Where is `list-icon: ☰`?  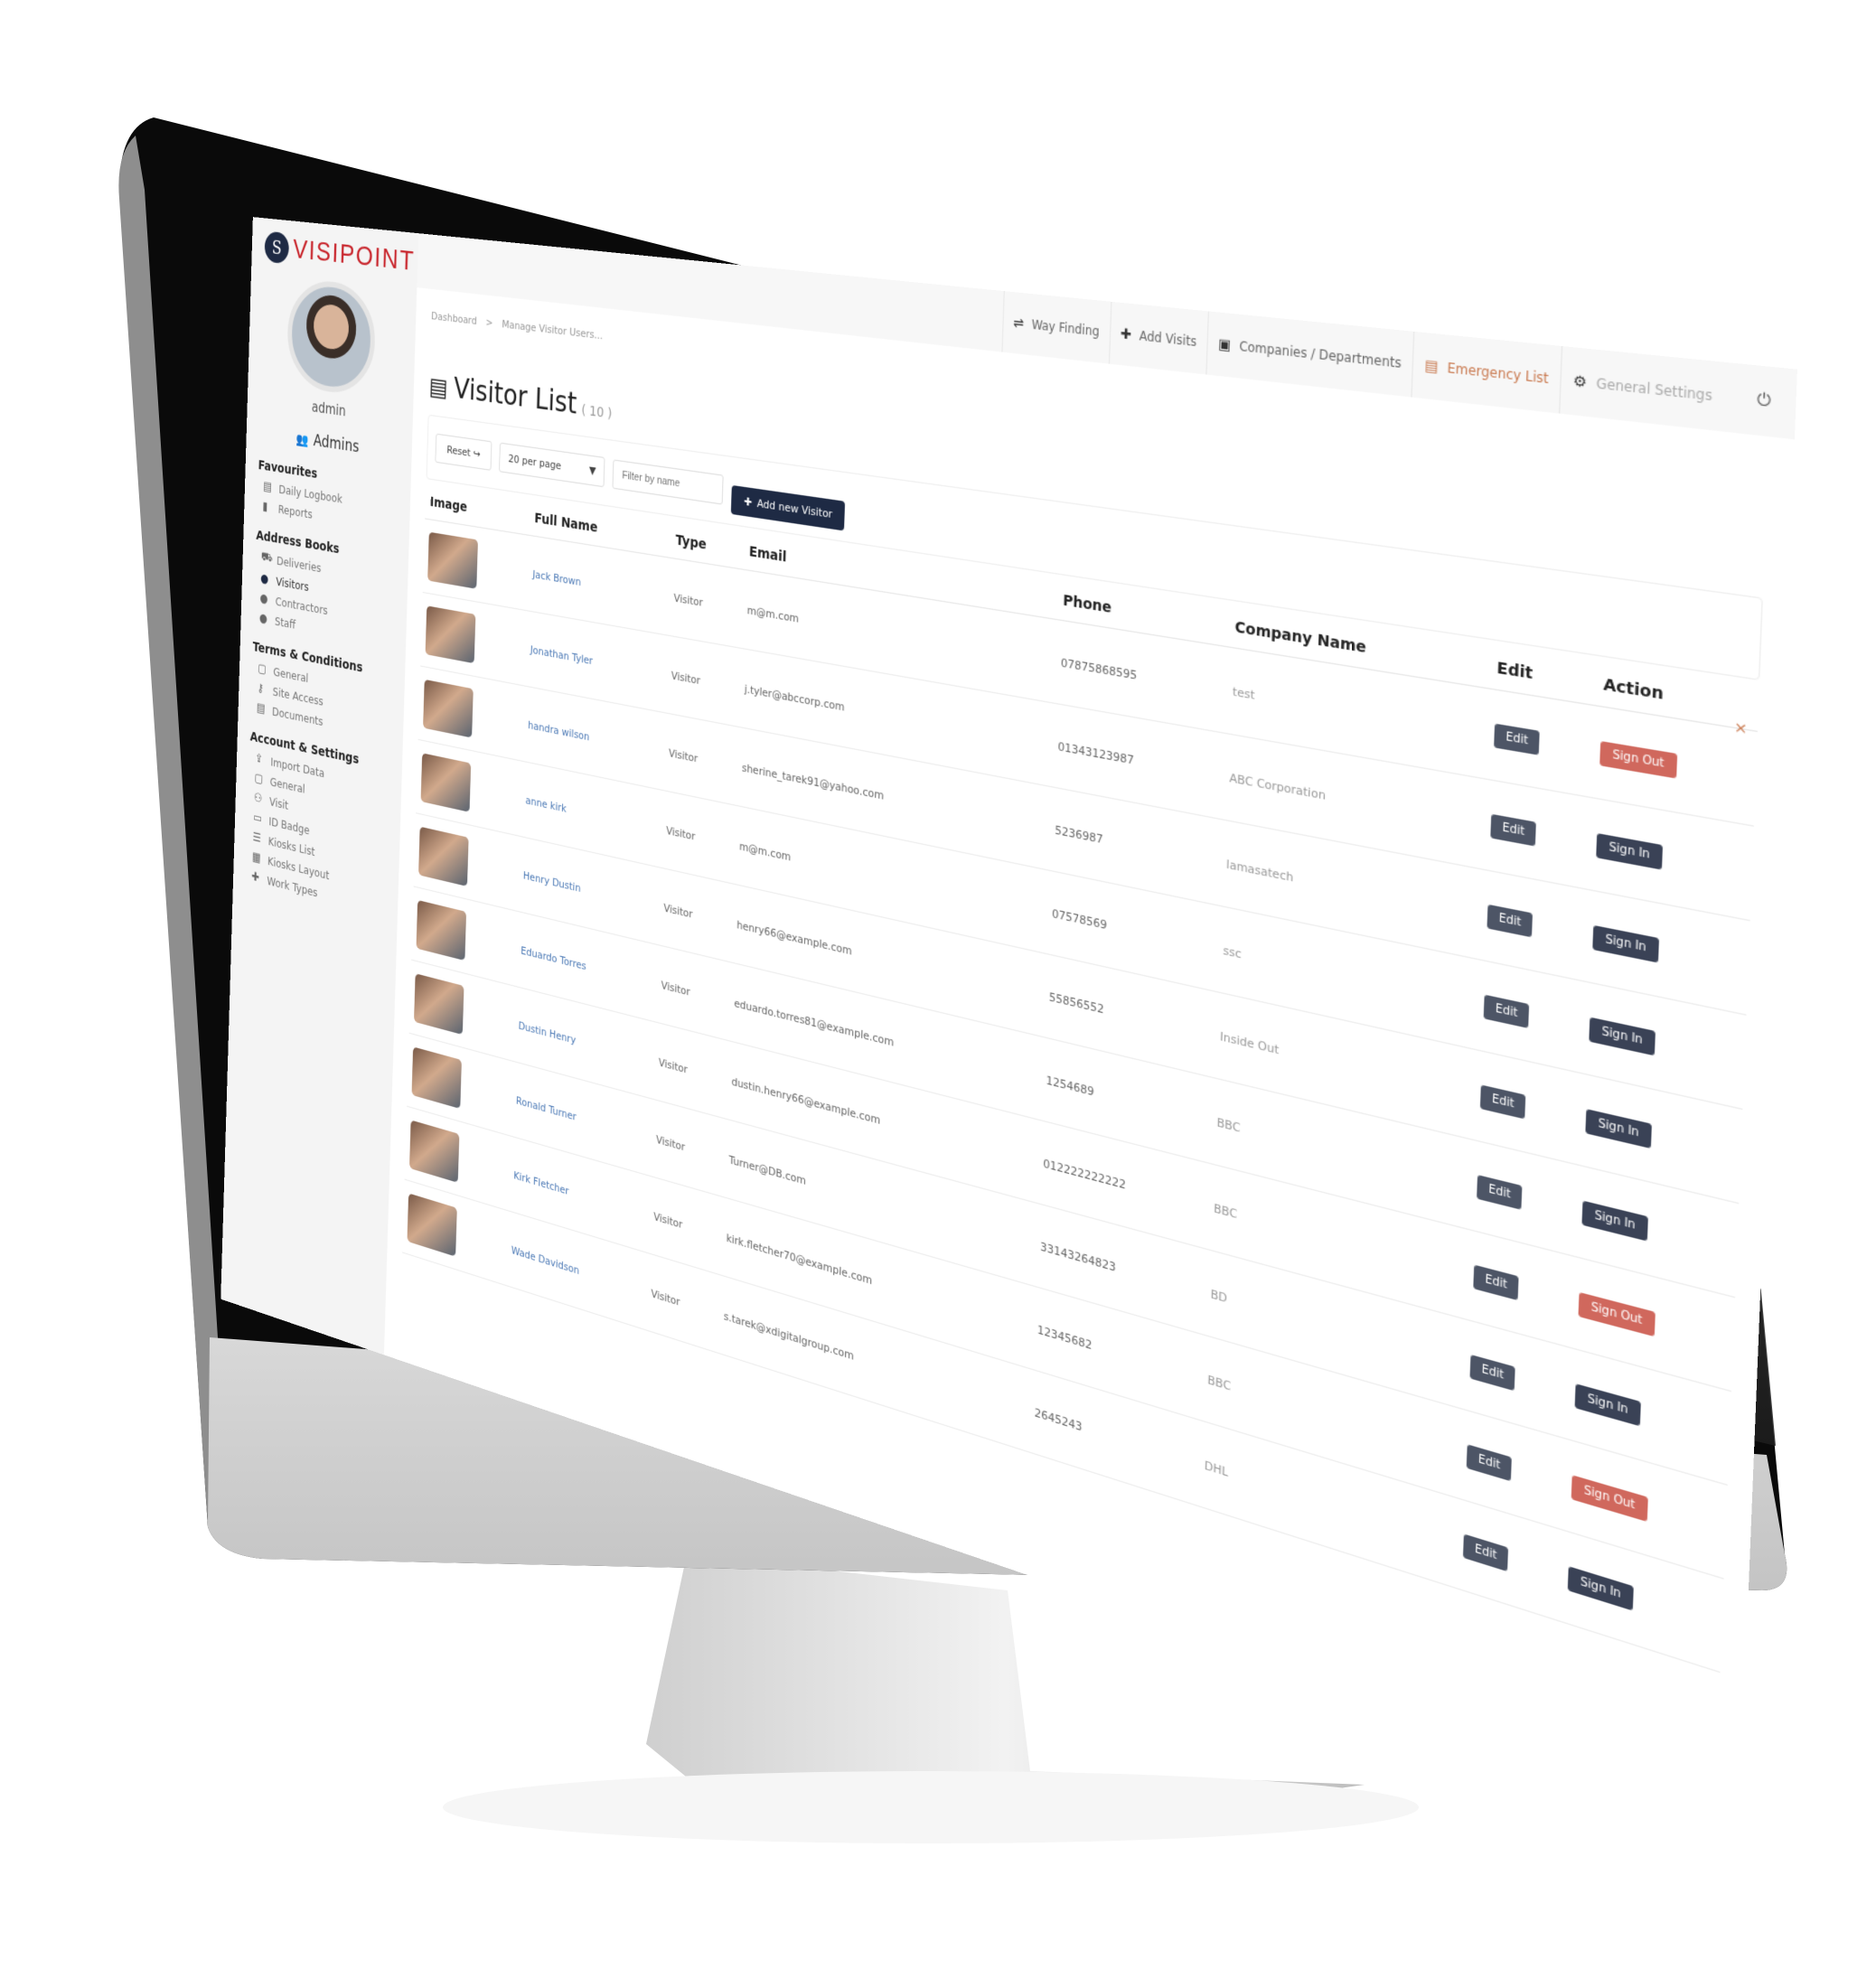 list-icon: ☰ is located at coordinates (256, 838).